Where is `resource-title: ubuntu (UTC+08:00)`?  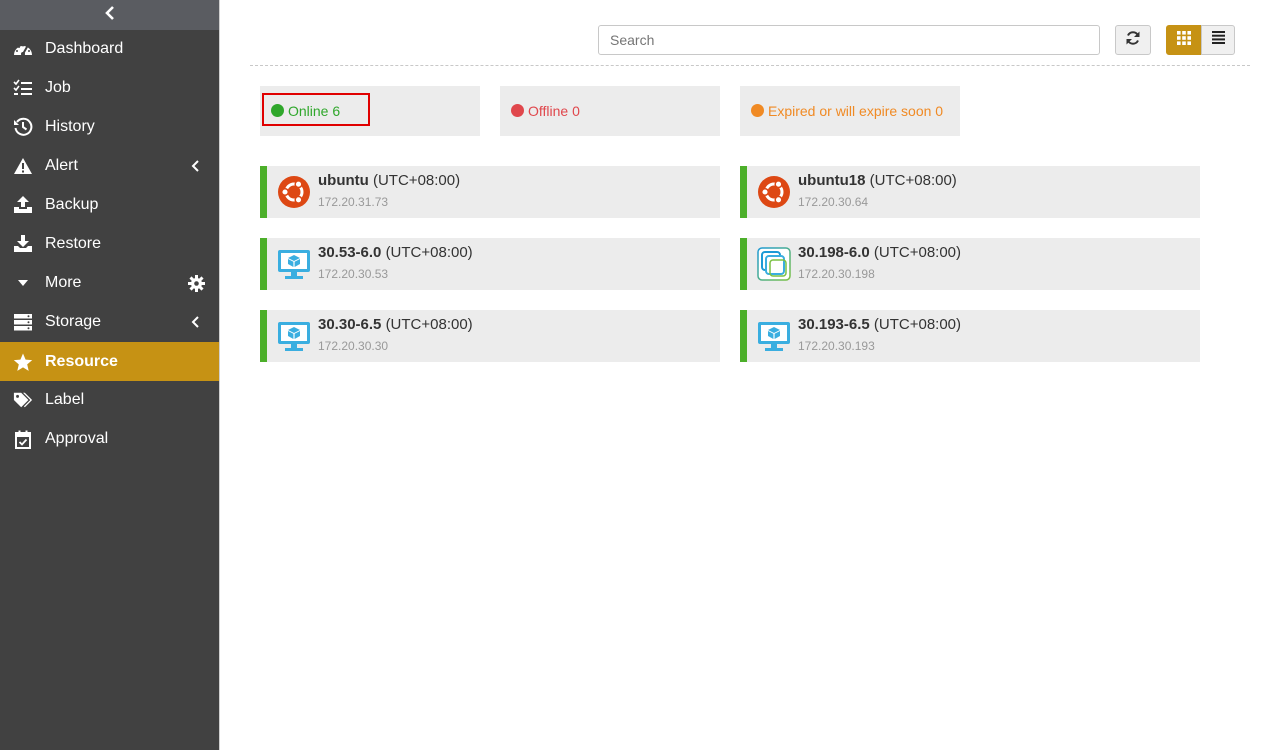 resource-title: ubuntu (UTC+08:00) is located at coordinates (389, 180).